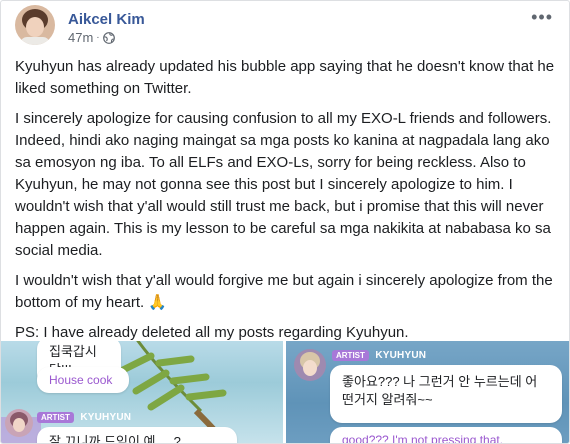 This screenshot has width=570, height=444. What do you see at coordinates (106, 19) in the screenshot?
I see `author-name: Aikcel Kim` at bounding box center [106, 19].